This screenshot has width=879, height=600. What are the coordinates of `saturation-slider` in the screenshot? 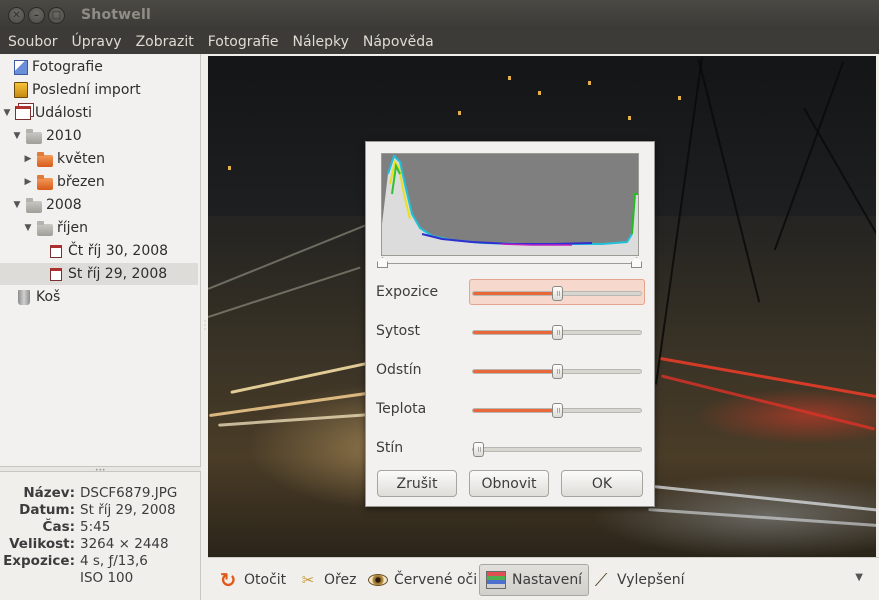 It's located at (557, 332).